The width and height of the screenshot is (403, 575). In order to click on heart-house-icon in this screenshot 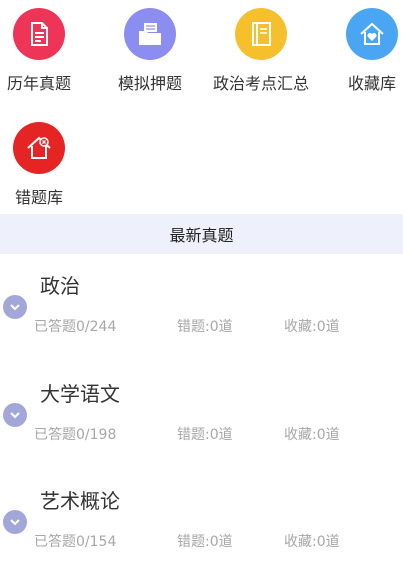, I will do `click(372, 34)`.